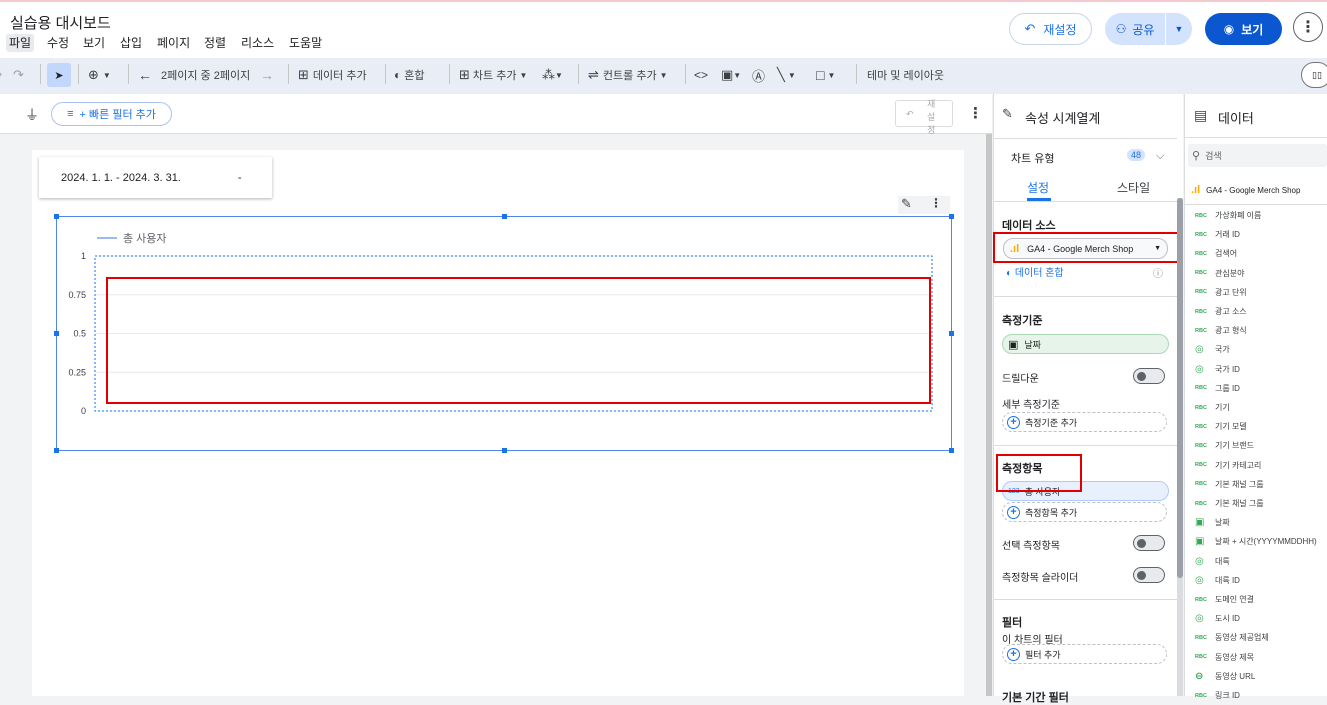 The image size is (1327, 705). I want to click on theme-layout-button: 테마 및 레이아웃, so click(905, 75).